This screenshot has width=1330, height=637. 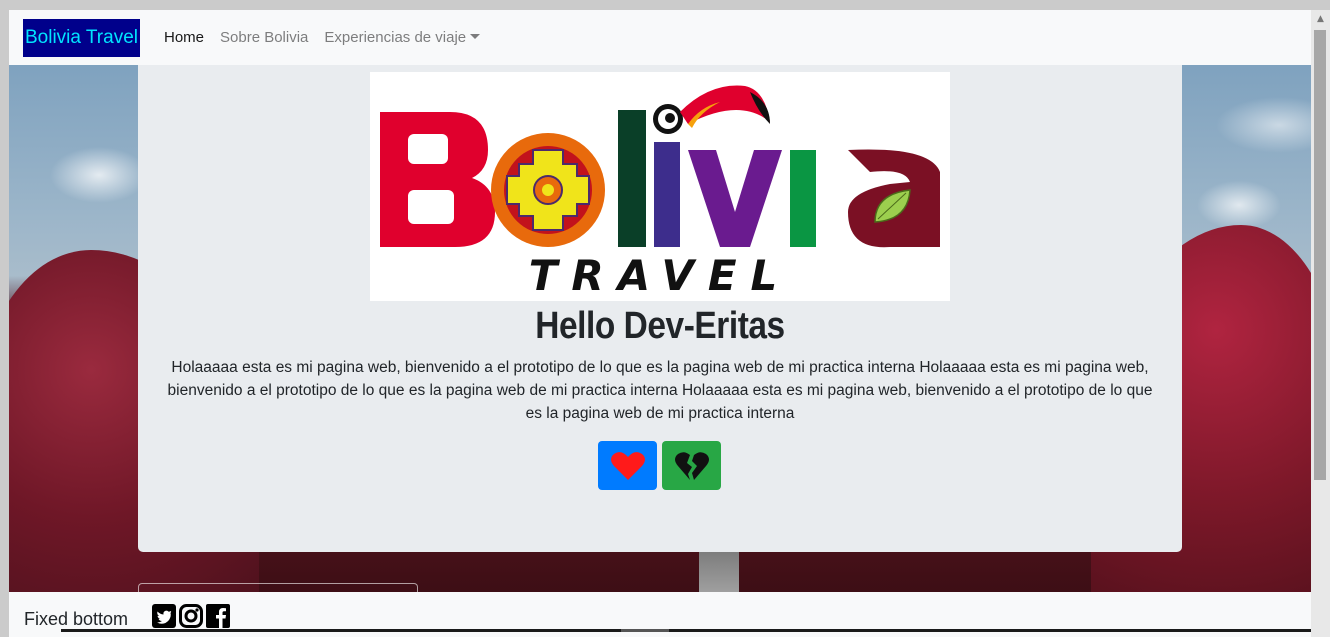 What do you see at coordinates (475, 36) in the screenshot?
I see `caret-down-icon` at bounding box center [475, 36].